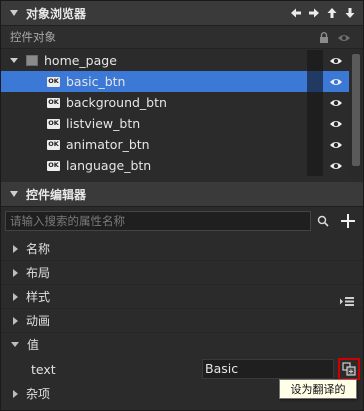  I want to click on lock-icon, so click(324, 37).